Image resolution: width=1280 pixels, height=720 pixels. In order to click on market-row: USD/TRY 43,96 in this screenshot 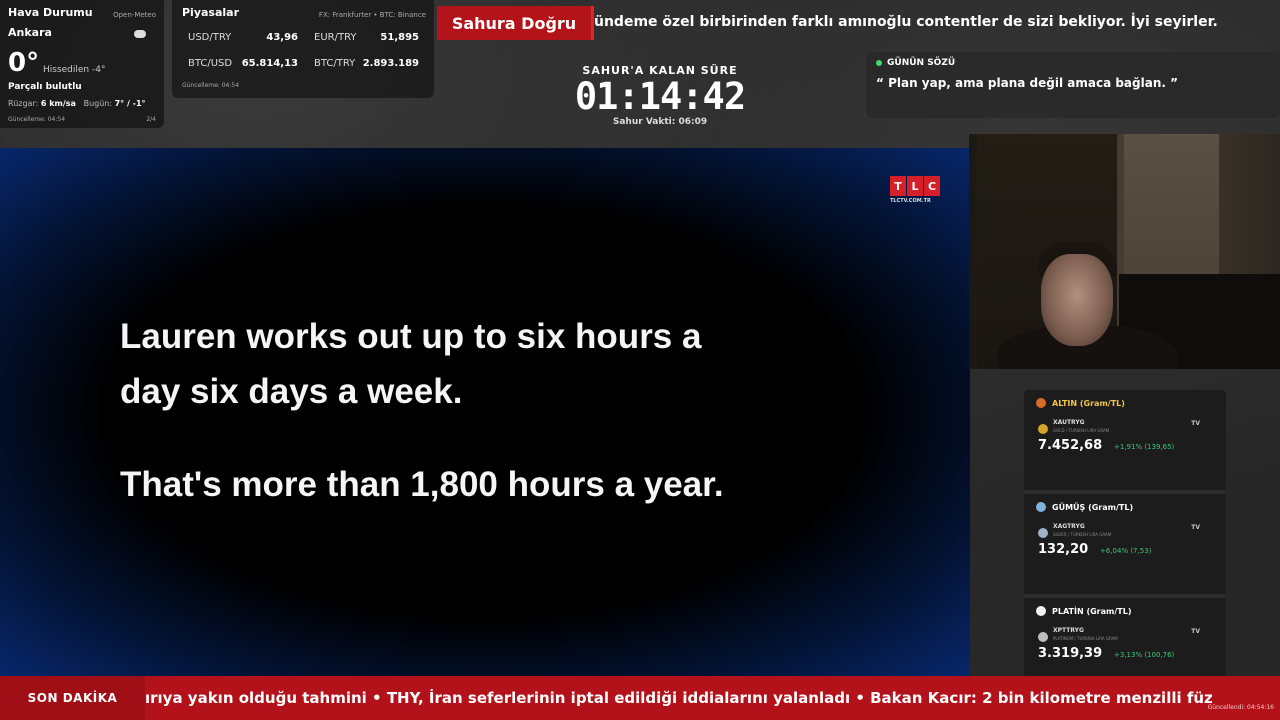, I will do `click(243, 37)`.